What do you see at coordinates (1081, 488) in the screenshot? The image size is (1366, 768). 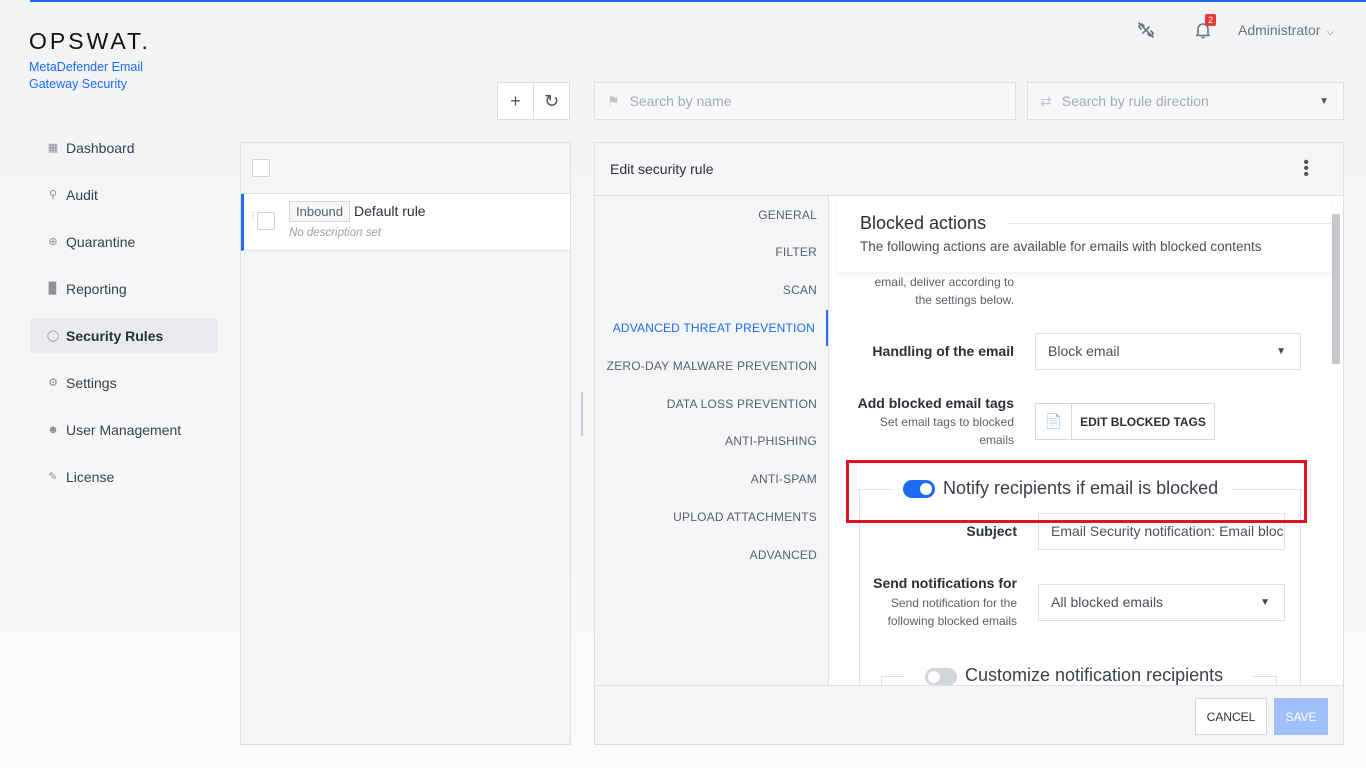 I see `notify-label: Notify recipients if email is blocked` at bounding box center [1081, 488].